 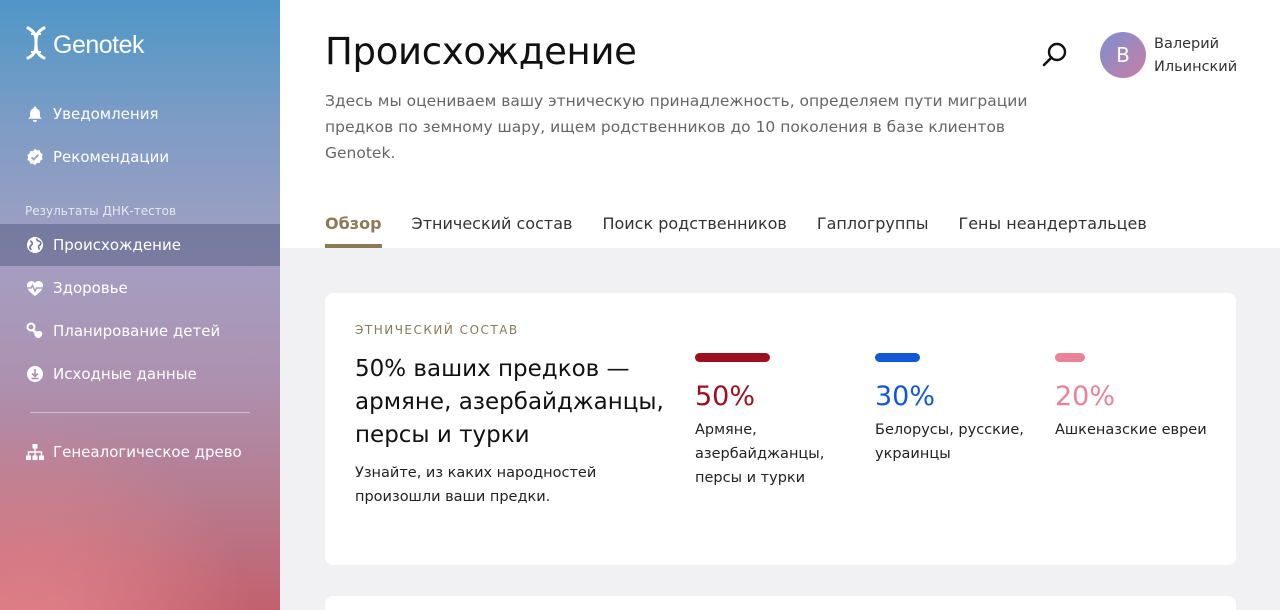 I want to click on dna-logo-icon, so click(x=36, y=45).